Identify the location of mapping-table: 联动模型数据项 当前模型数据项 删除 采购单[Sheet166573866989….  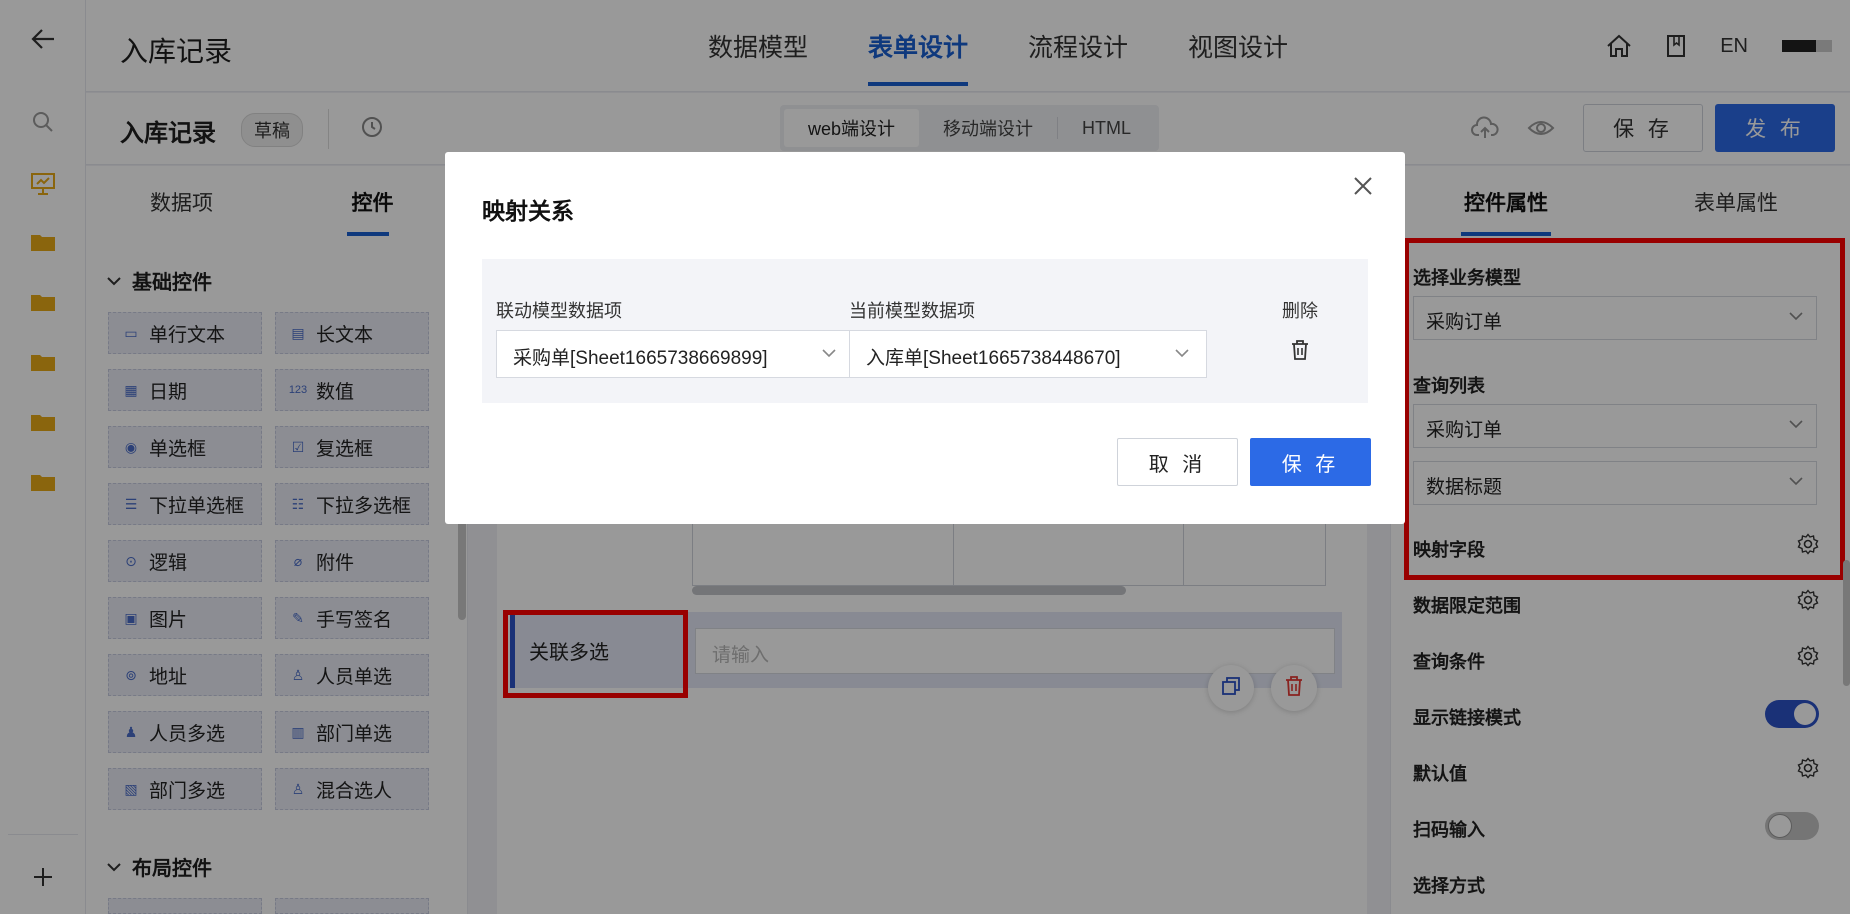
(925, 331).